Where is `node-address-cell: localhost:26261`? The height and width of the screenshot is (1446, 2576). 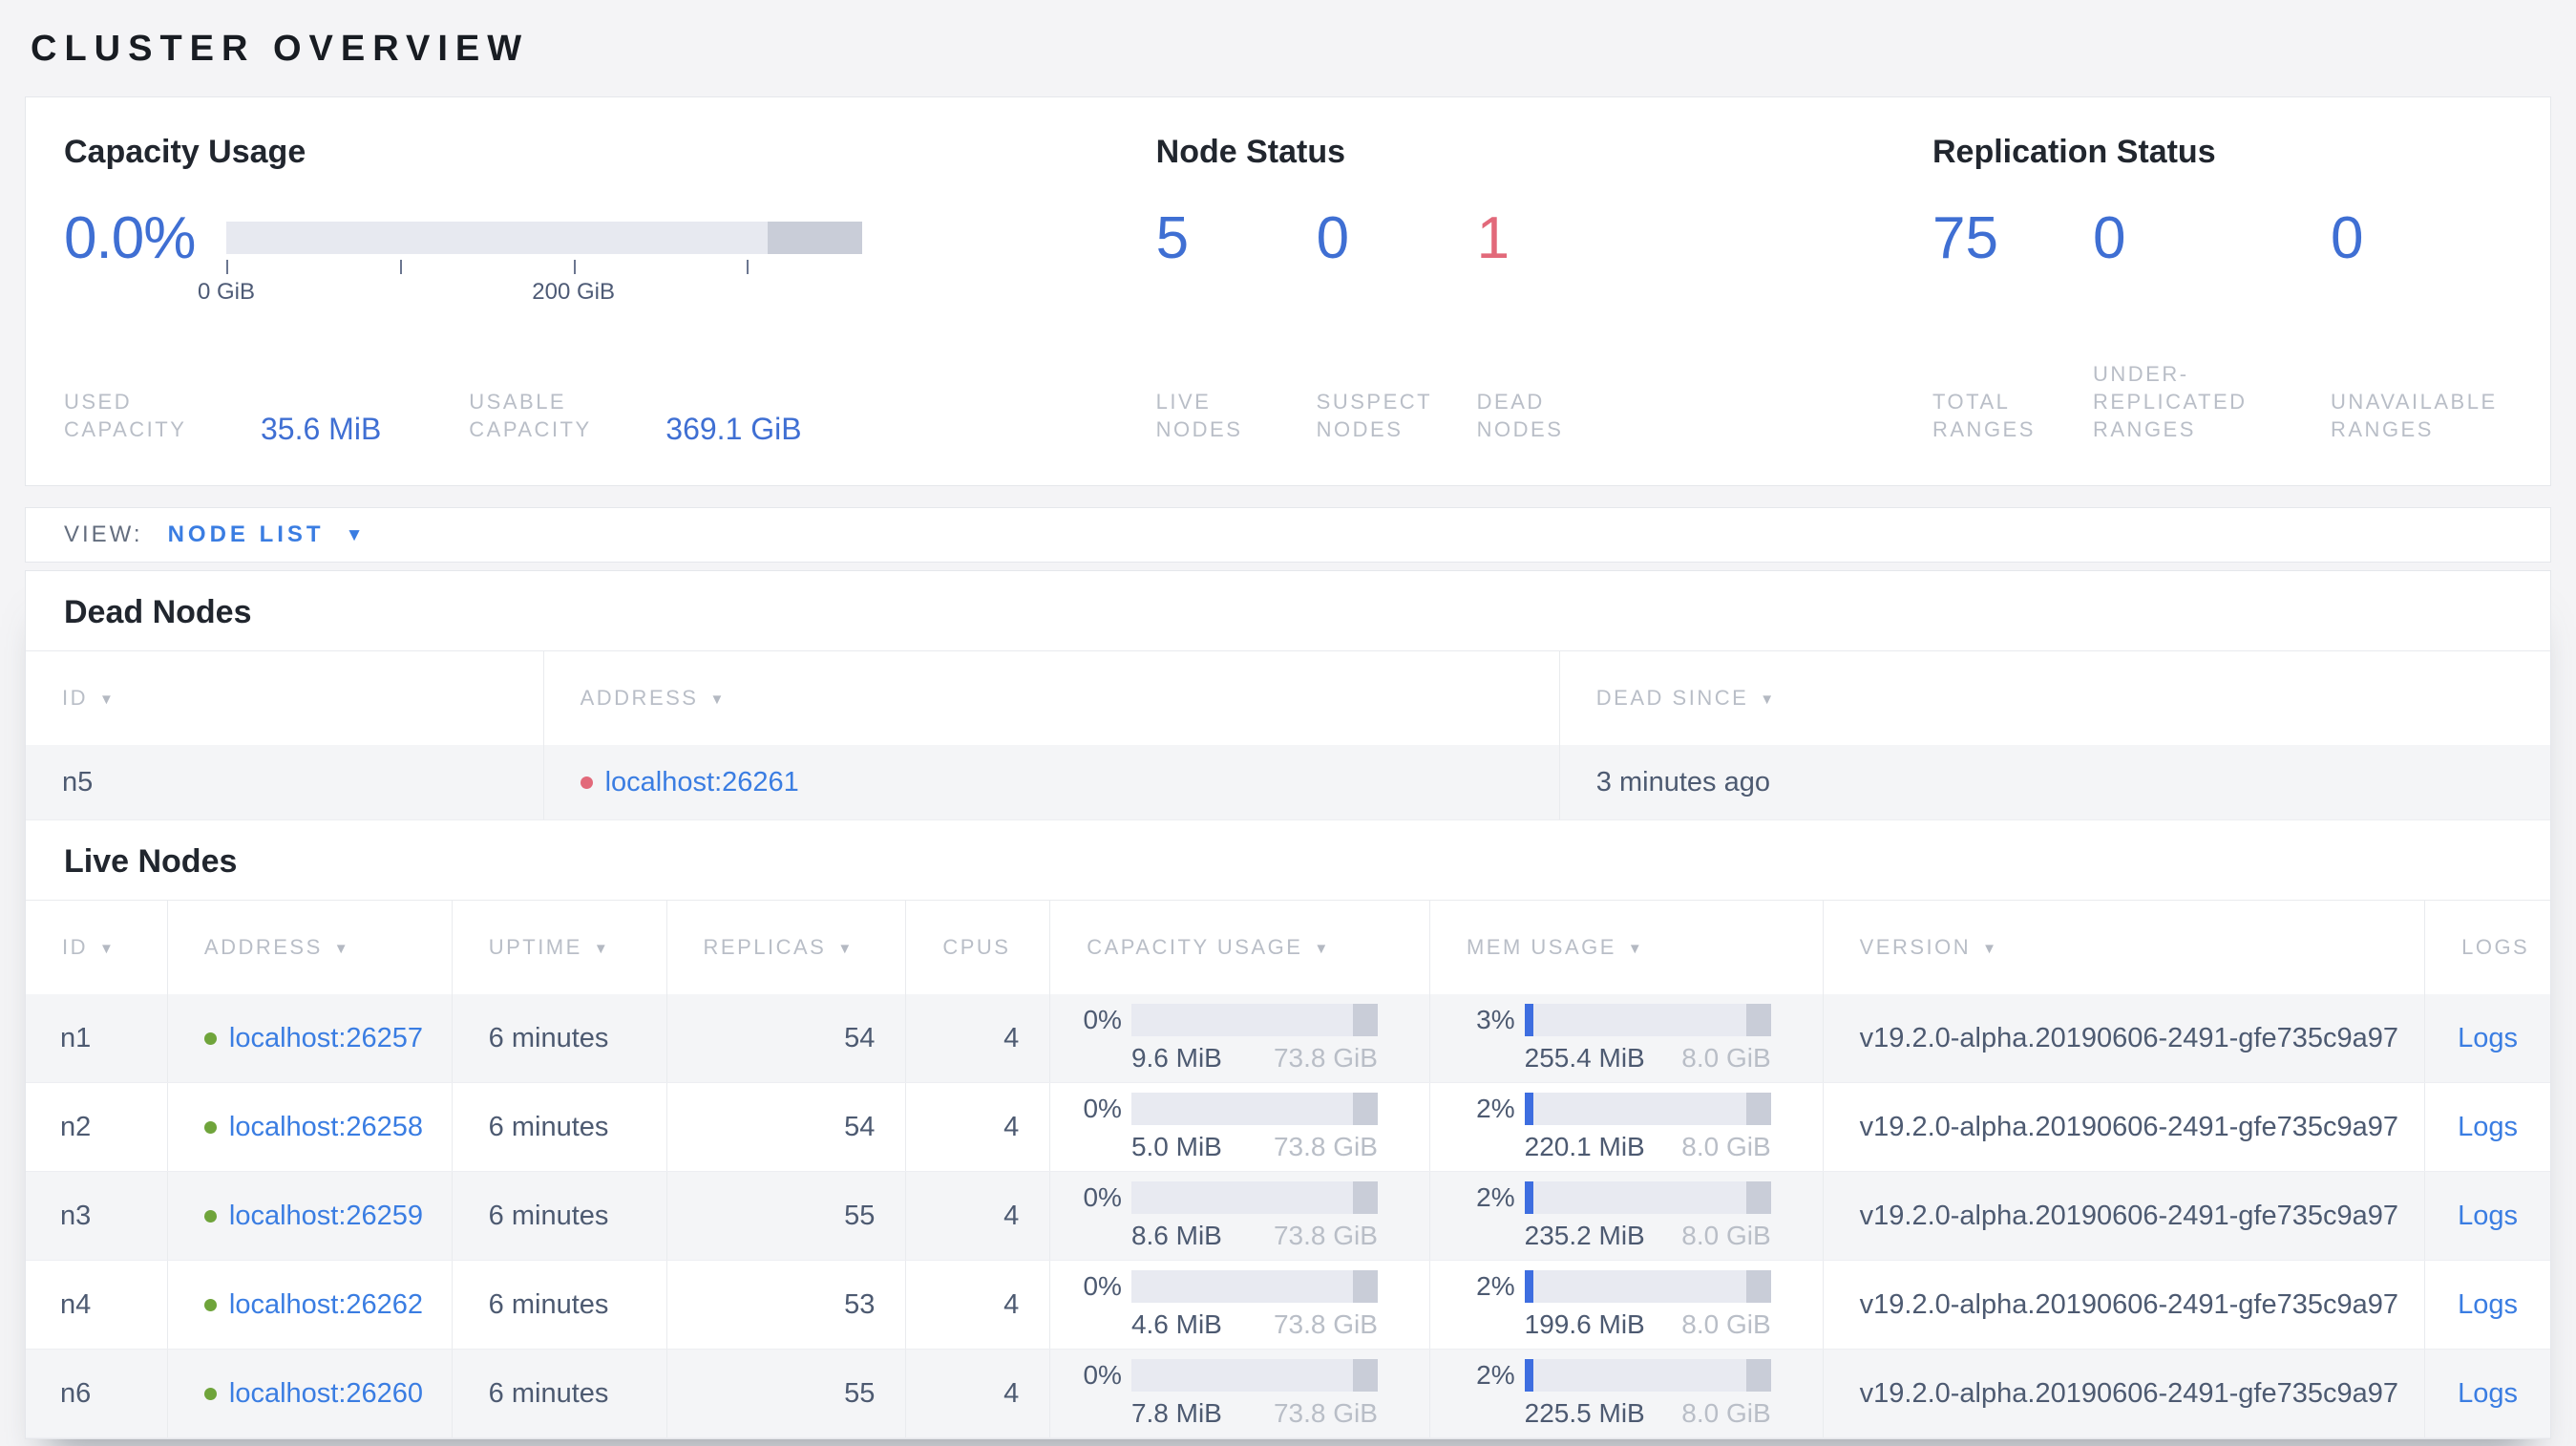
node-address-cell: localhost:26261 is located at coordinates (1051, 782).